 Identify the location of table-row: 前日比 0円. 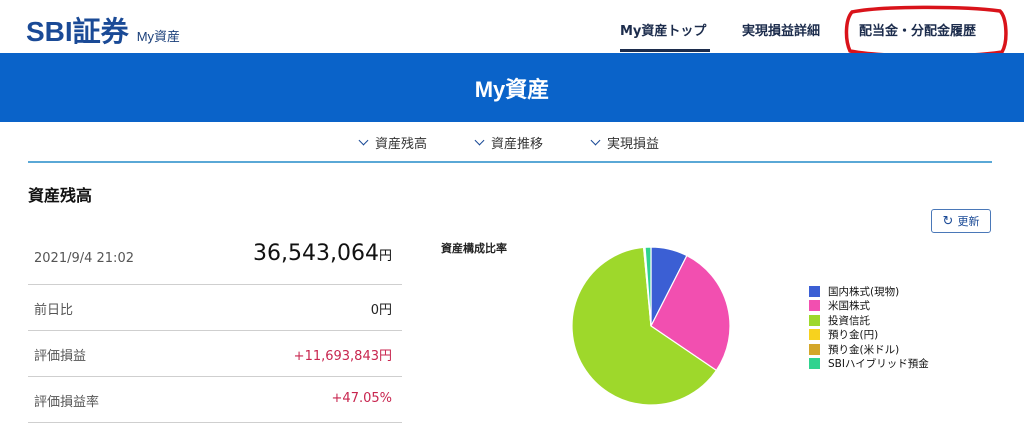
(215, 308).